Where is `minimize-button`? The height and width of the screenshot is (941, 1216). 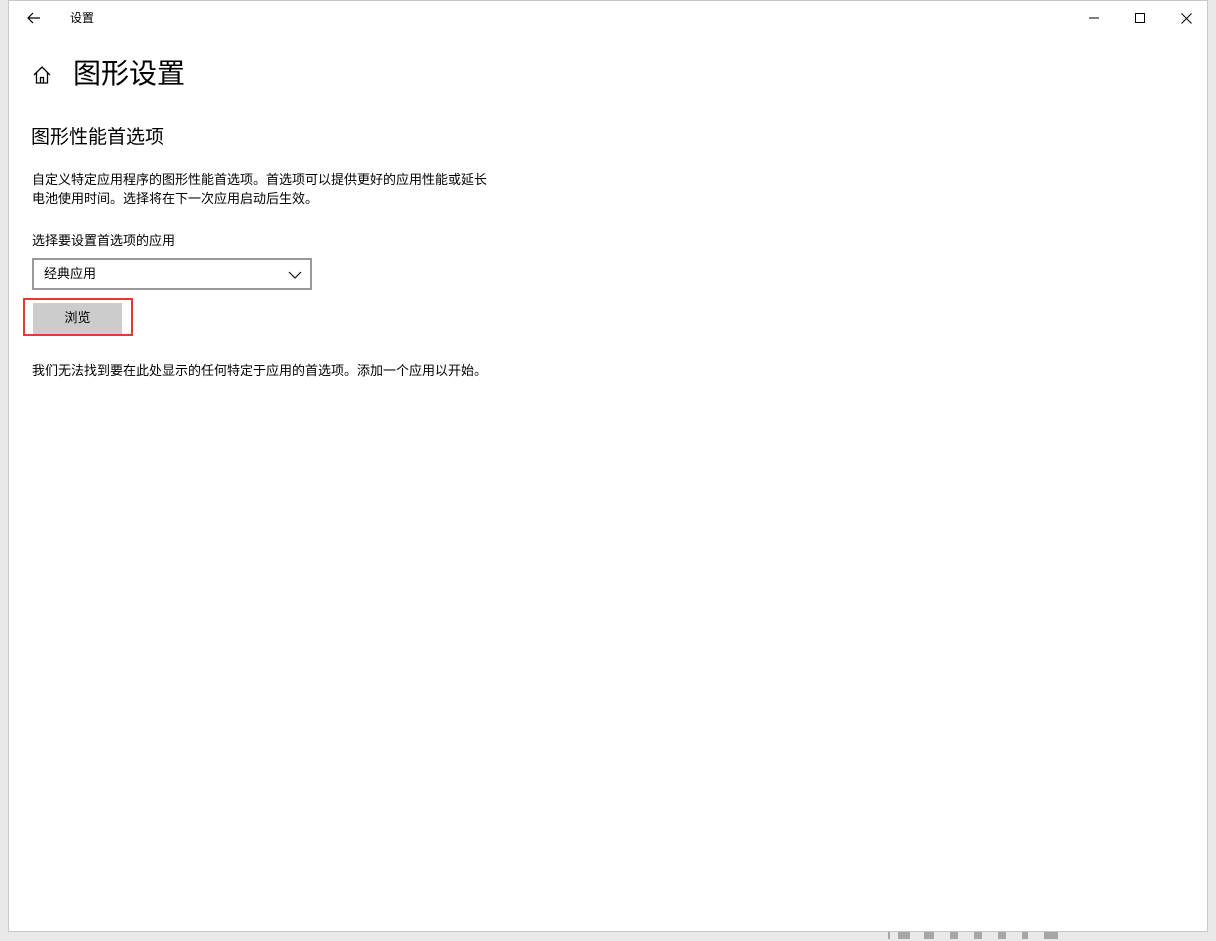
minimize-button is located at coordinates (1094, 18).